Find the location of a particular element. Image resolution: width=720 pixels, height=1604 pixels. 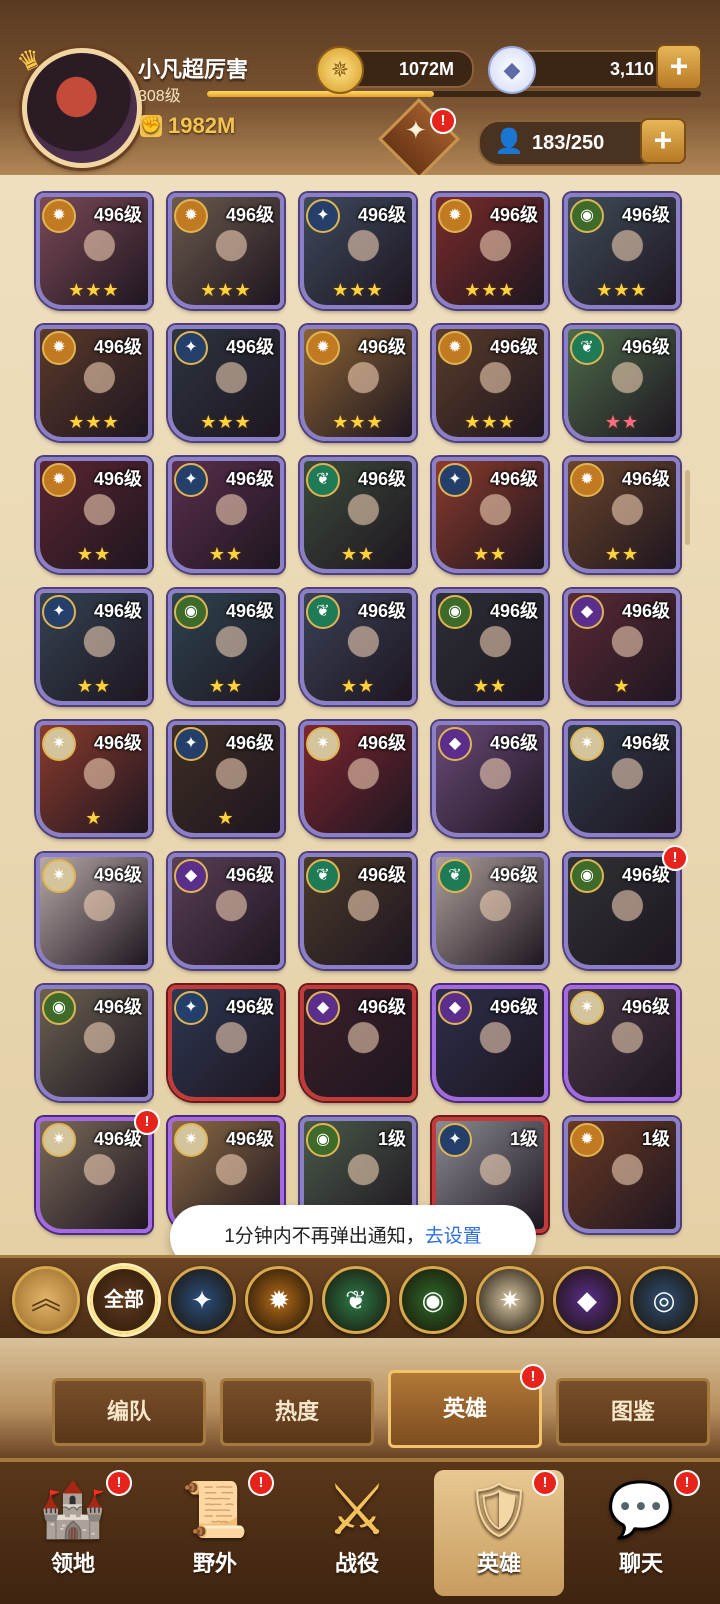

filter-blue-star-icon: ✦ is located at coordinates (202, 1300).